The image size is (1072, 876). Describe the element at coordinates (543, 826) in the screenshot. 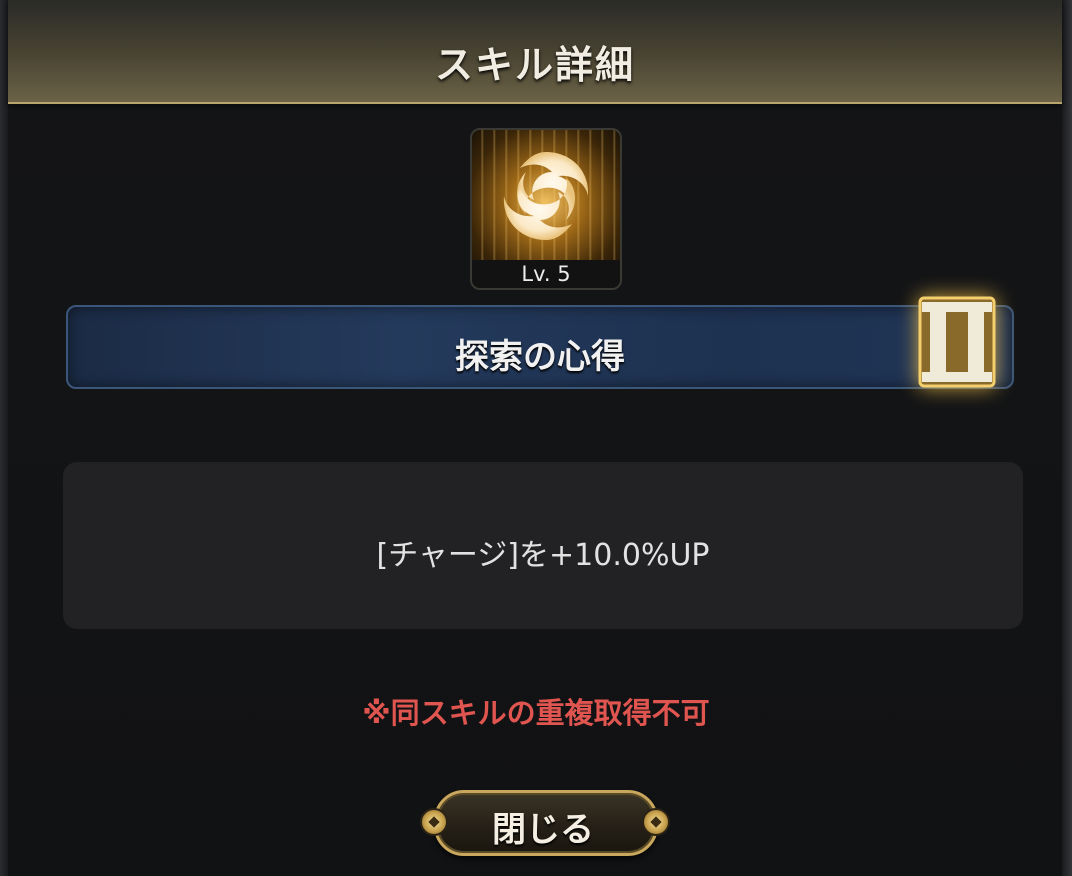

I see `close-button-label: 閉じる` at that location.